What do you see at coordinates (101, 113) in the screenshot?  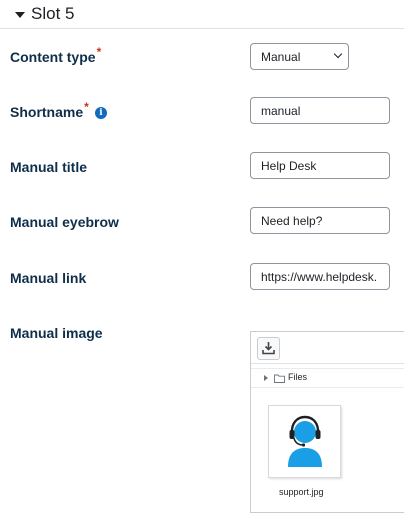 I see `info-icon: i` at bounding box center [101, 113].